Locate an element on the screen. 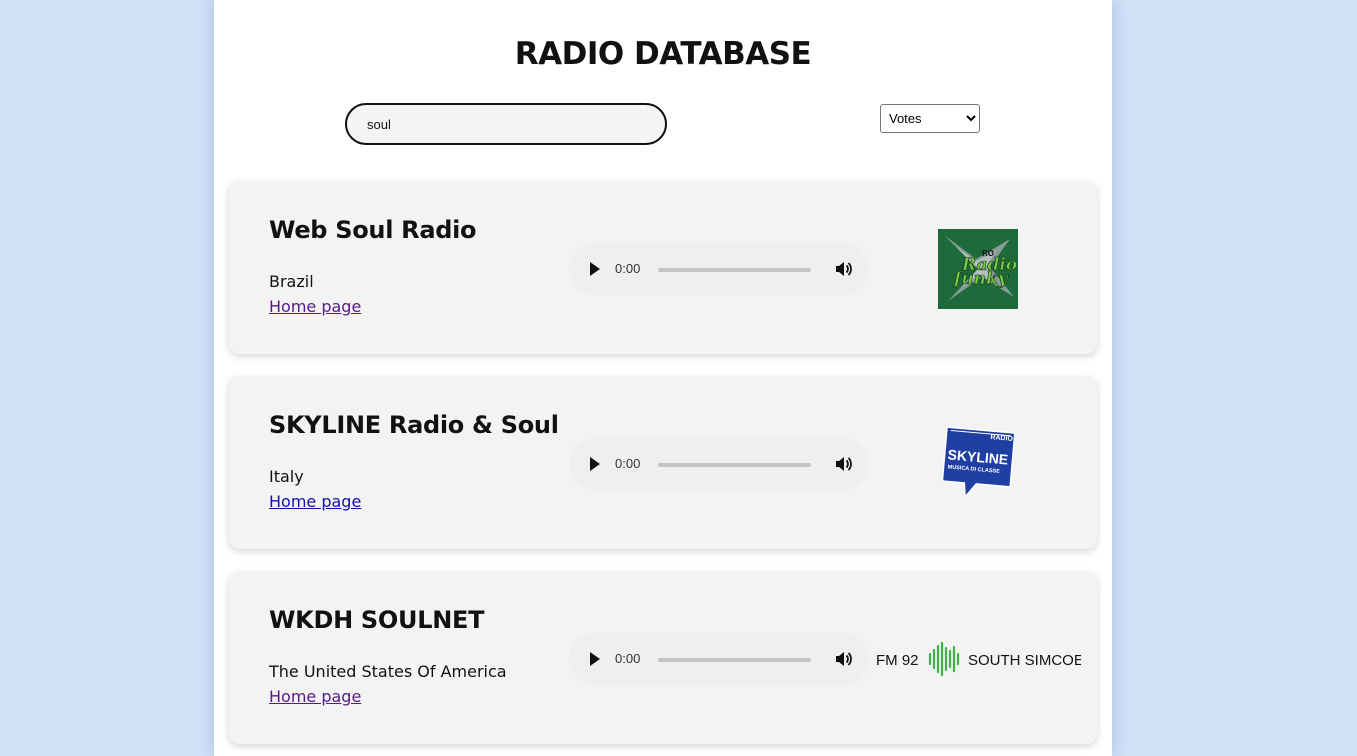 Image resolution: width=1357 pixels, height=756 pixels. page-title: RADIO DATABASE is located at coordinates (663, 54).